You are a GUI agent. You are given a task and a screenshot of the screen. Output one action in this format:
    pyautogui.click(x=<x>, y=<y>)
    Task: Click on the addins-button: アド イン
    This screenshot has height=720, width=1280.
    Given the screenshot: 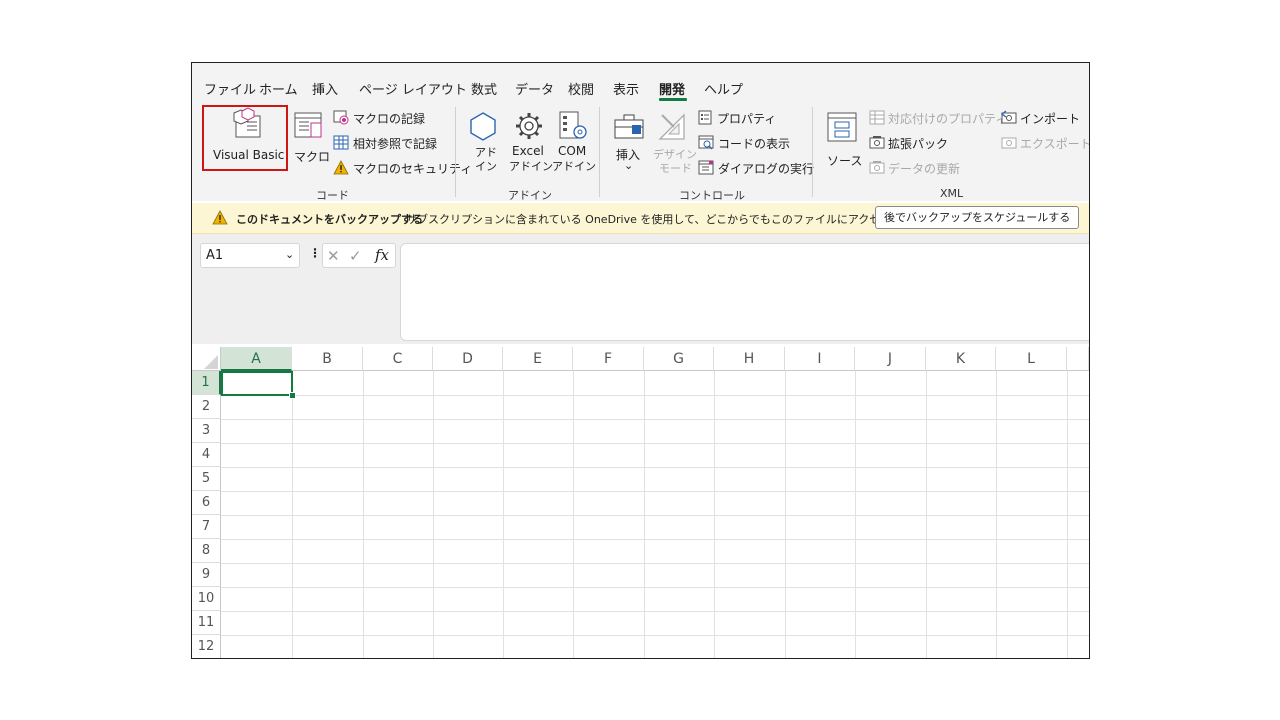 What is the action you would take?
    pyautogui.click(x=484, y=141)
    